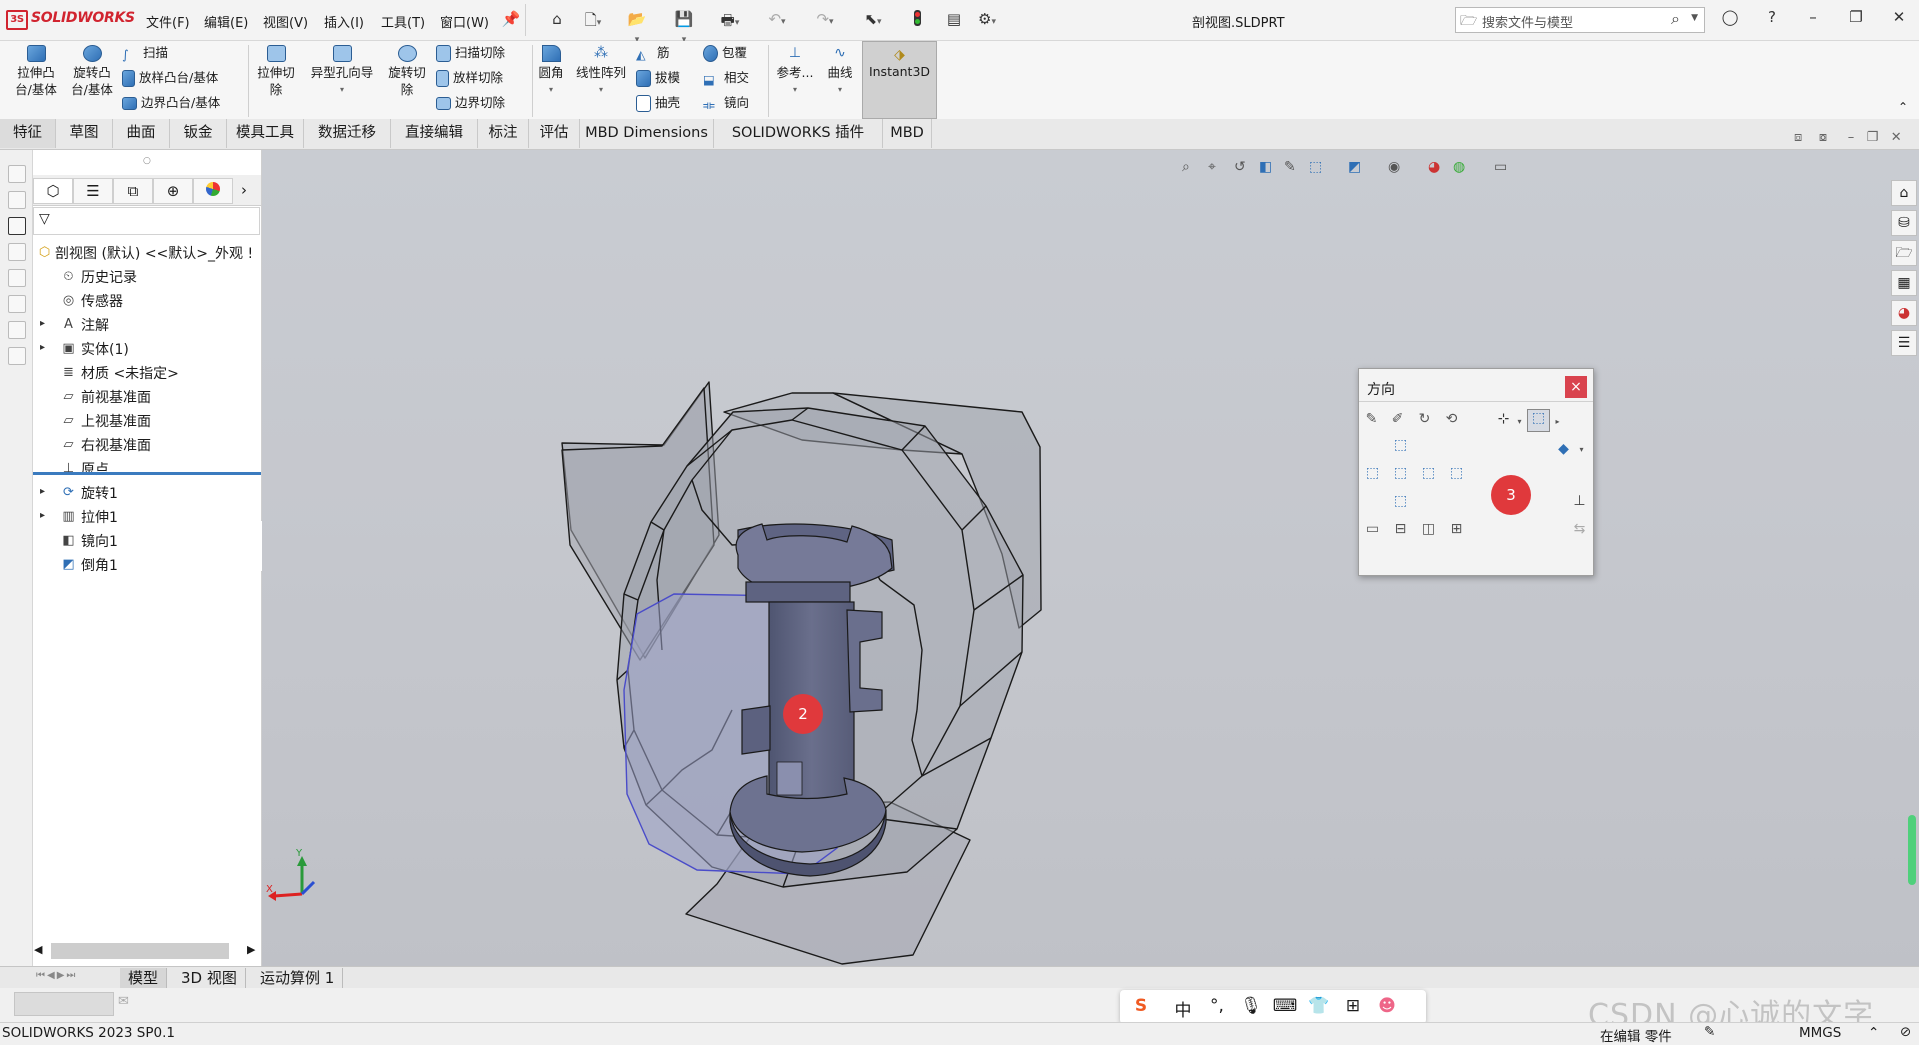 The height and width of the screenshot is (1045, 1919). I want to click on unit-selector, so click(64, 1004).